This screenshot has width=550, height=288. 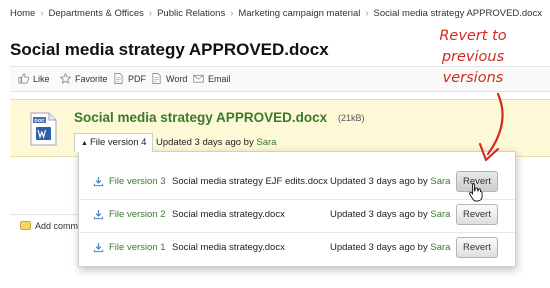 What do you see at coordinates (25, 225) in the screenshot?
I see `comment-icon` at bounding box center [25, 225].